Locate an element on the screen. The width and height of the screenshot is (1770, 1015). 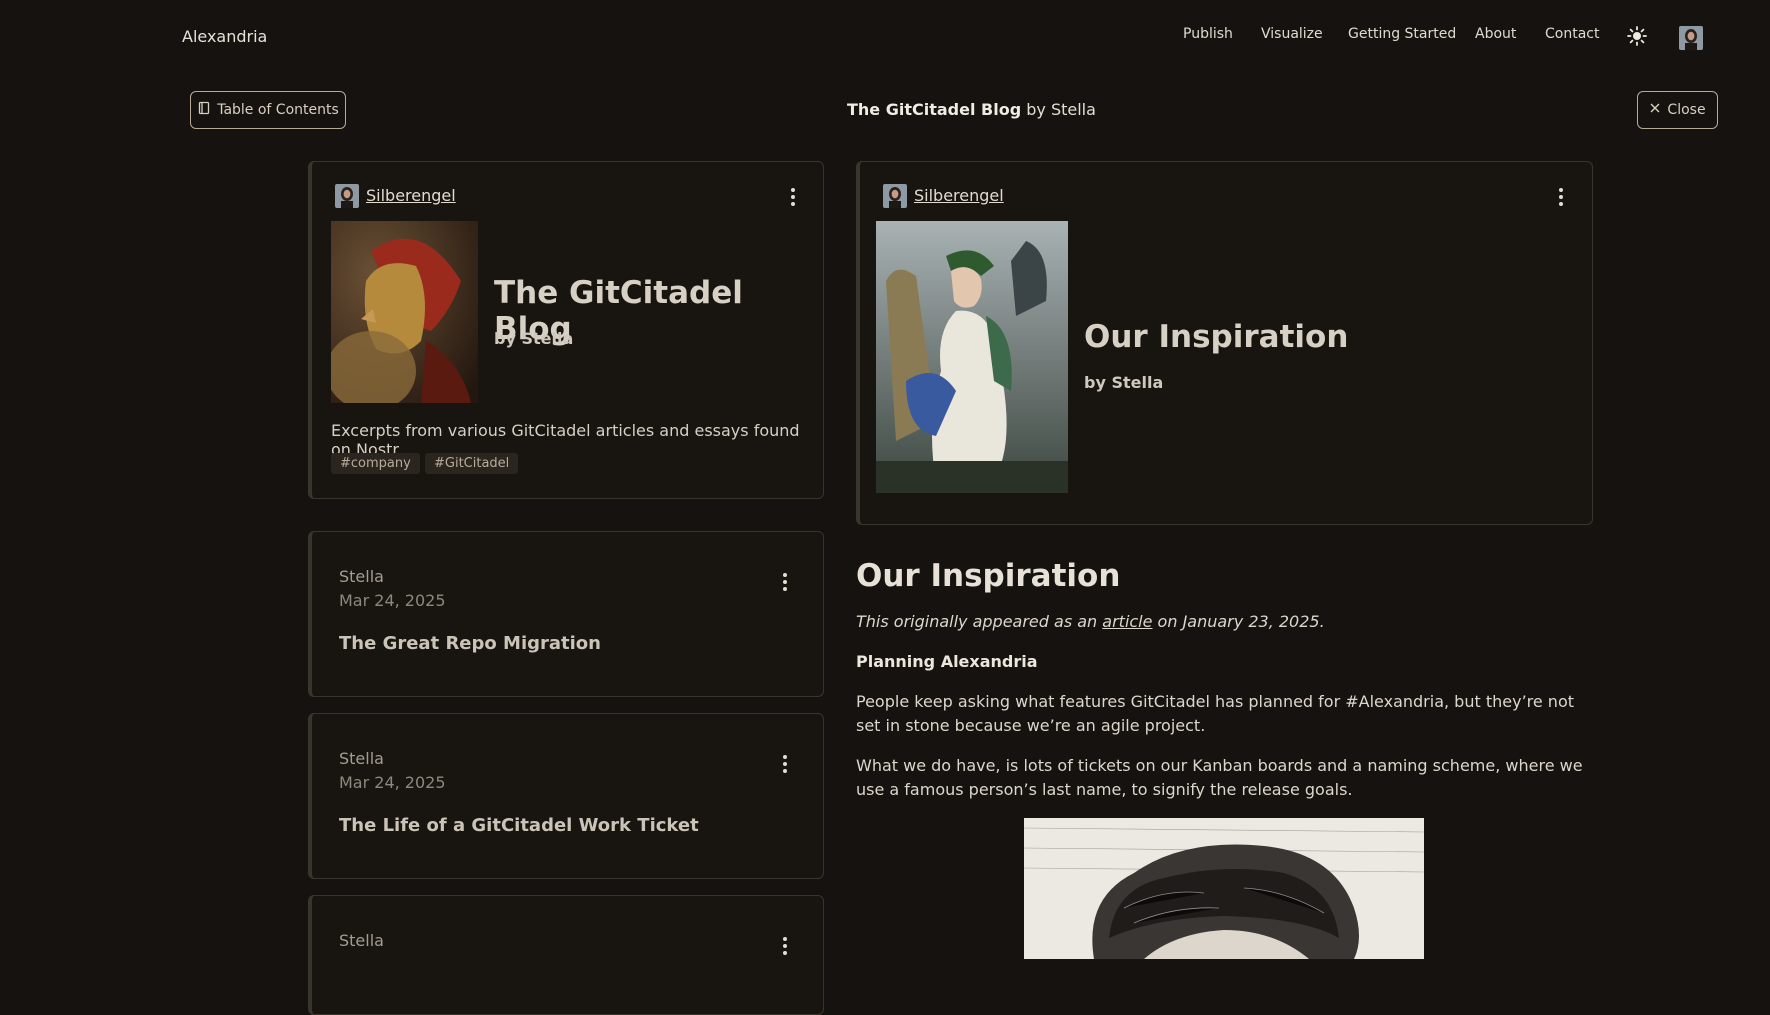
detail-card: Silberengel Our Inspiration by Stella is located at coordinates (1224, 343).